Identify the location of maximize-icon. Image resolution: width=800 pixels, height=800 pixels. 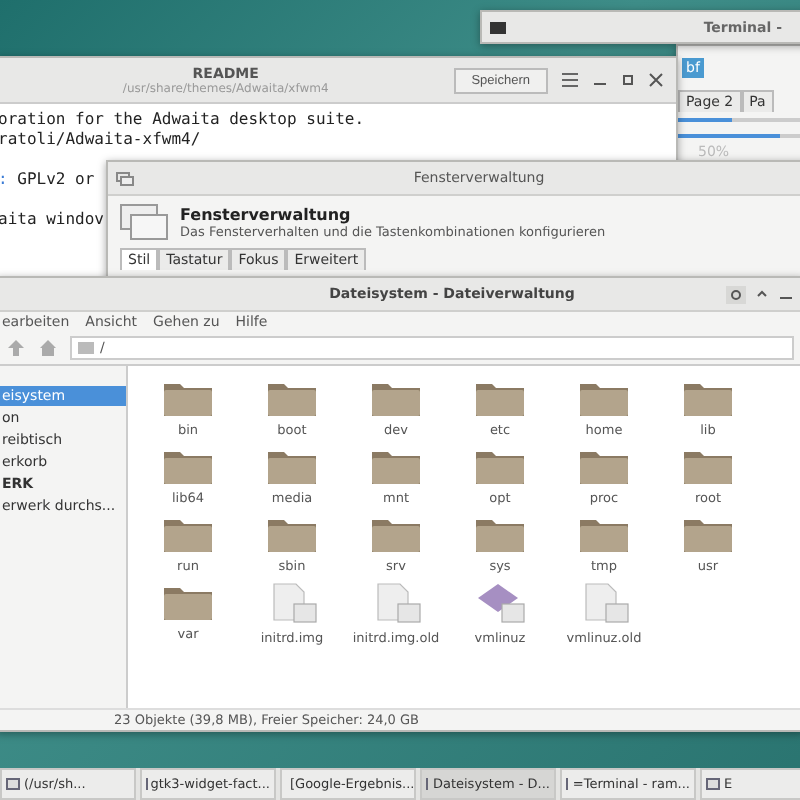
(628, 80).